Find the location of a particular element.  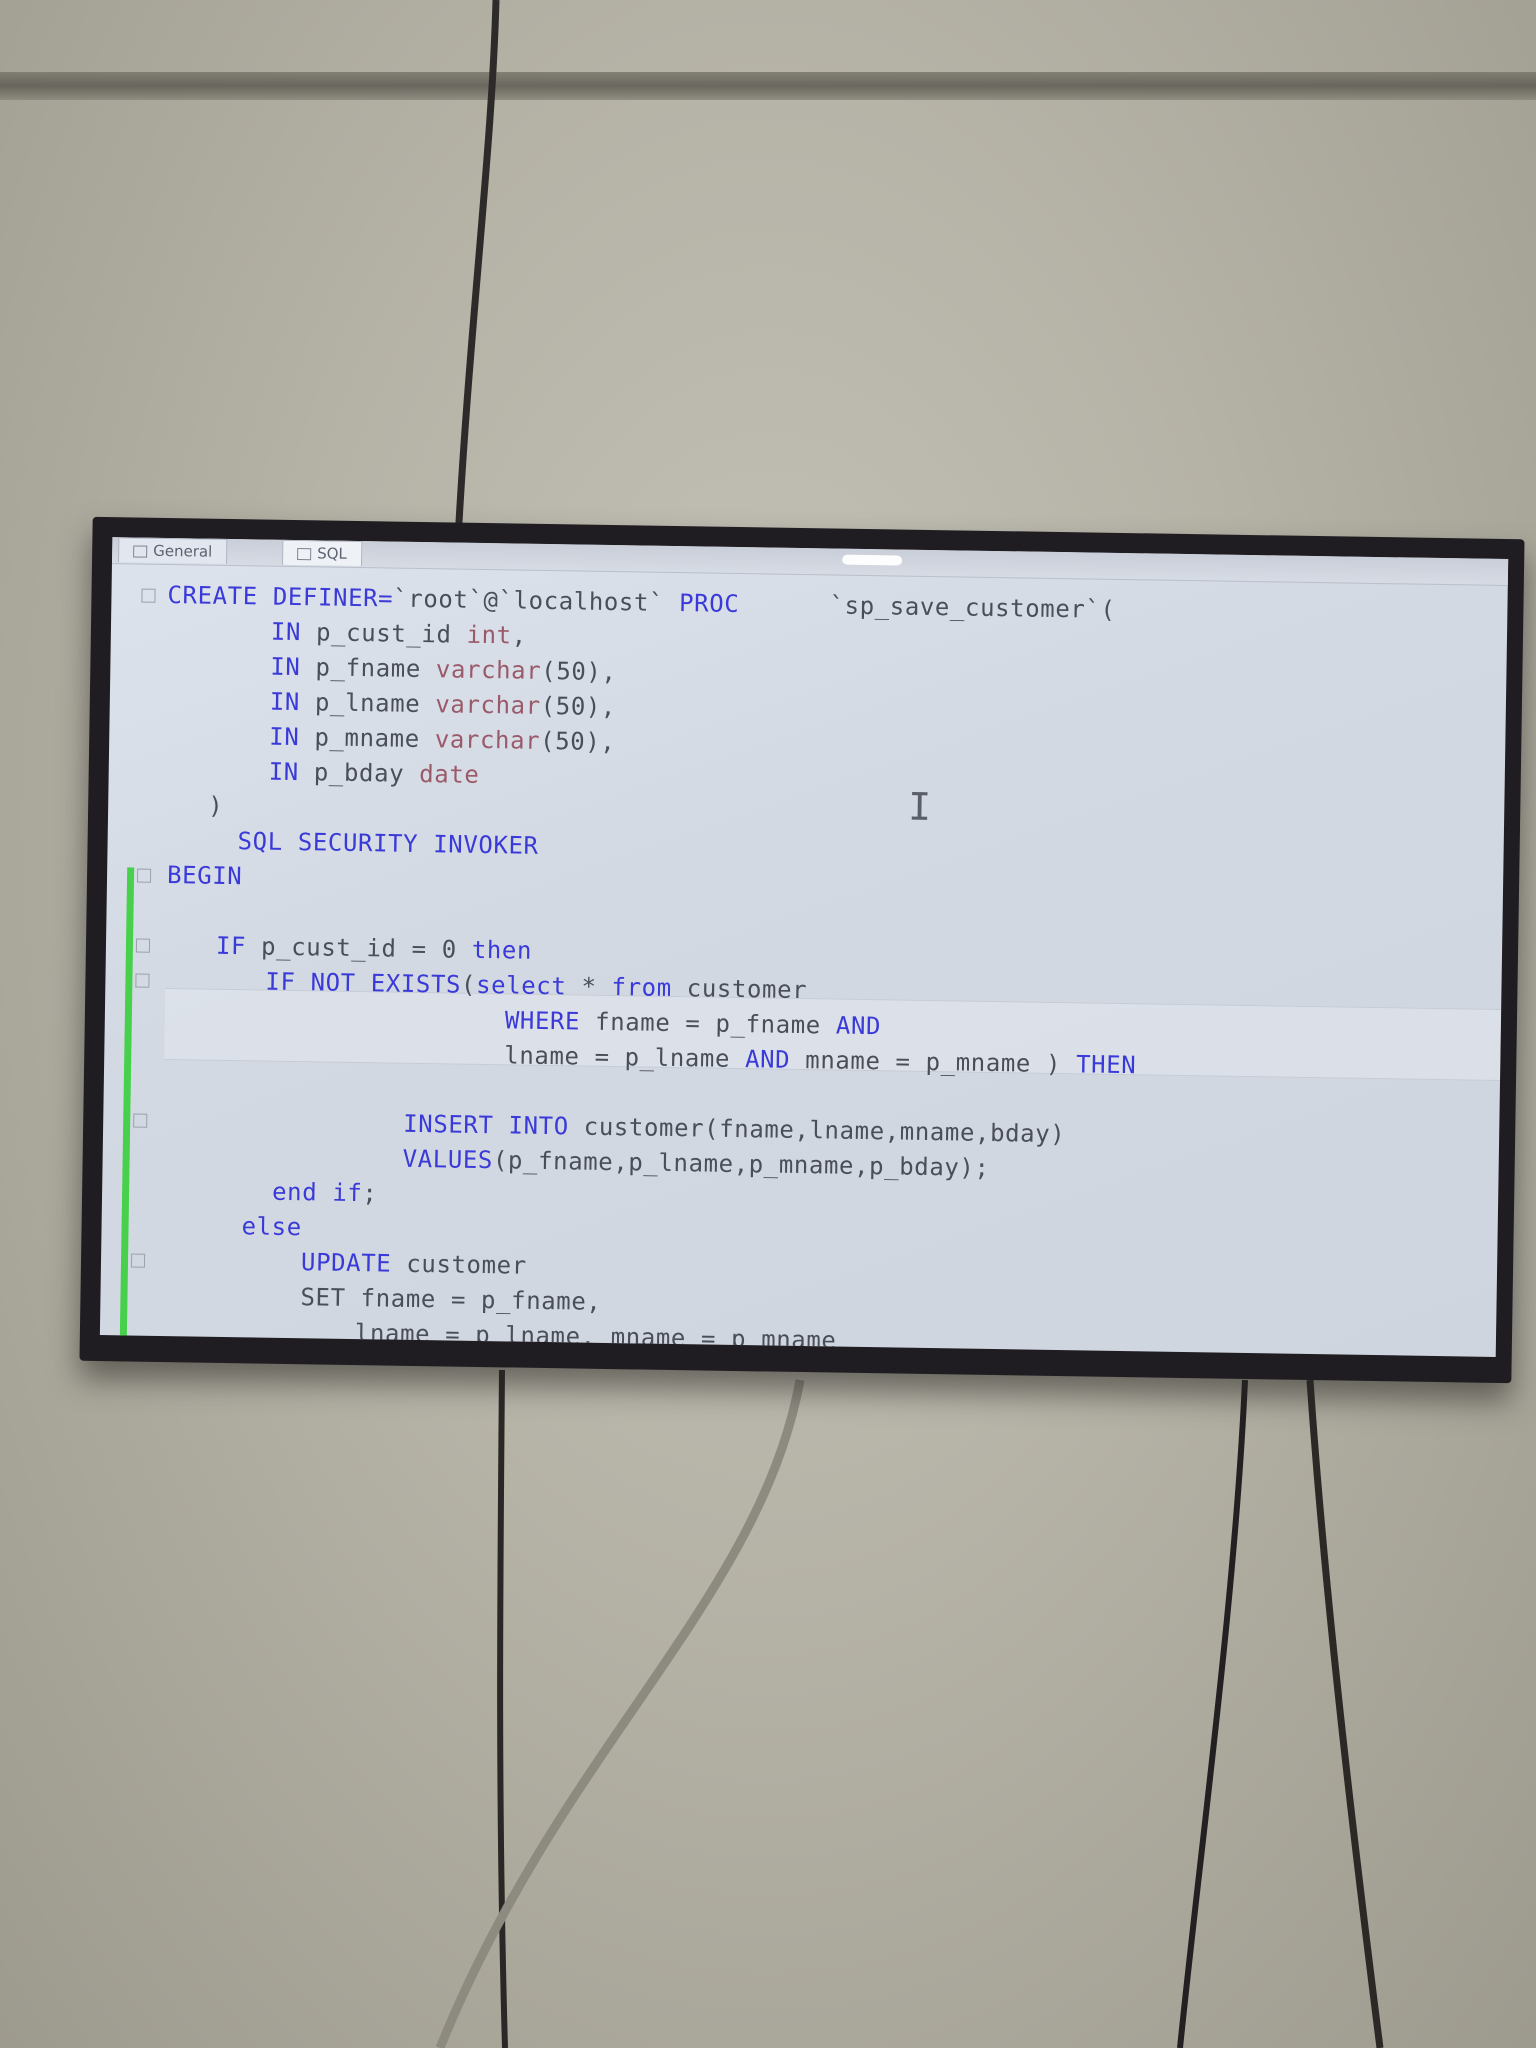

code-token: p_fname is located at coordinates (368, 668).